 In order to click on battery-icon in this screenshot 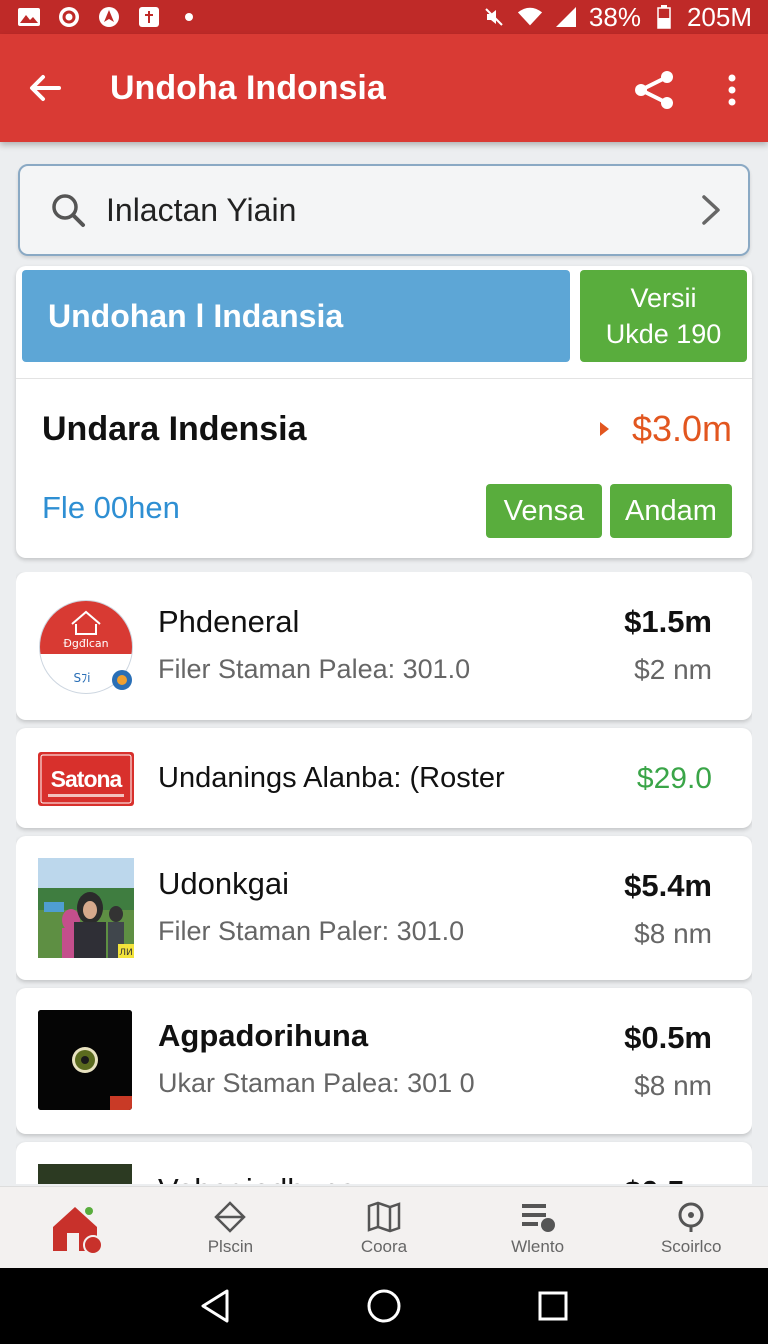, I will do `click(664, 17)`.